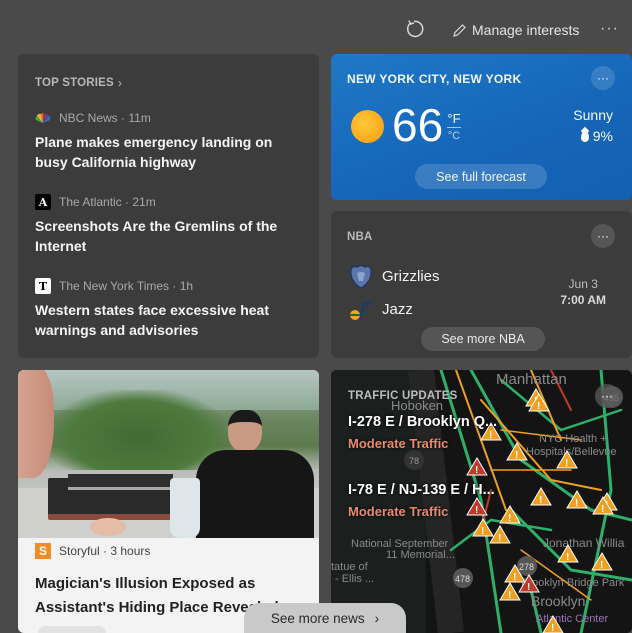 The image size is (632, 633). Describe the element at coordinates (397, 309) in the screenshot. I see `team-name: Jazz` at that location.